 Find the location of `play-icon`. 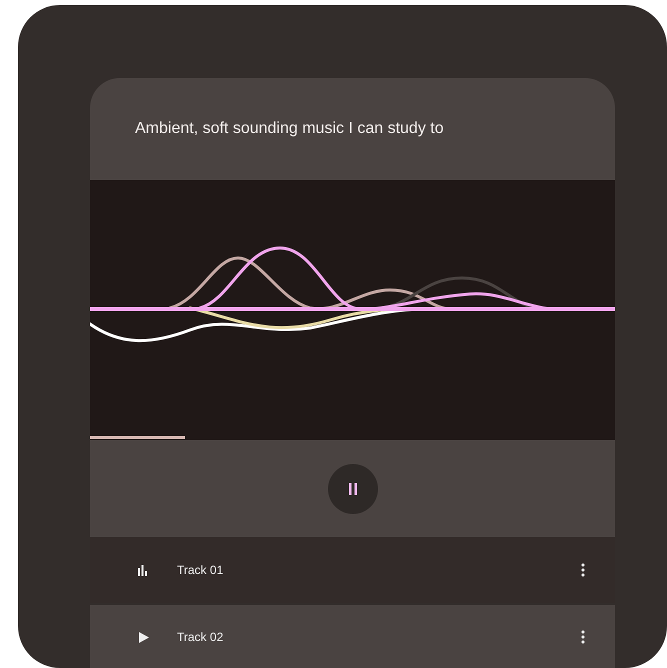

play-icon is located at coordinates (143, 637).